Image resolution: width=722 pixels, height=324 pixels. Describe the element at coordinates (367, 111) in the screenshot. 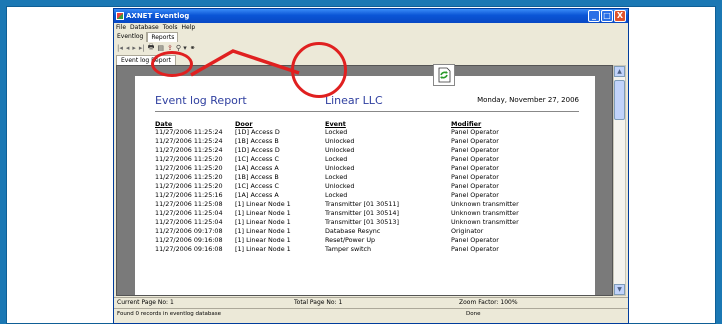

I see `header-divider` at that location.